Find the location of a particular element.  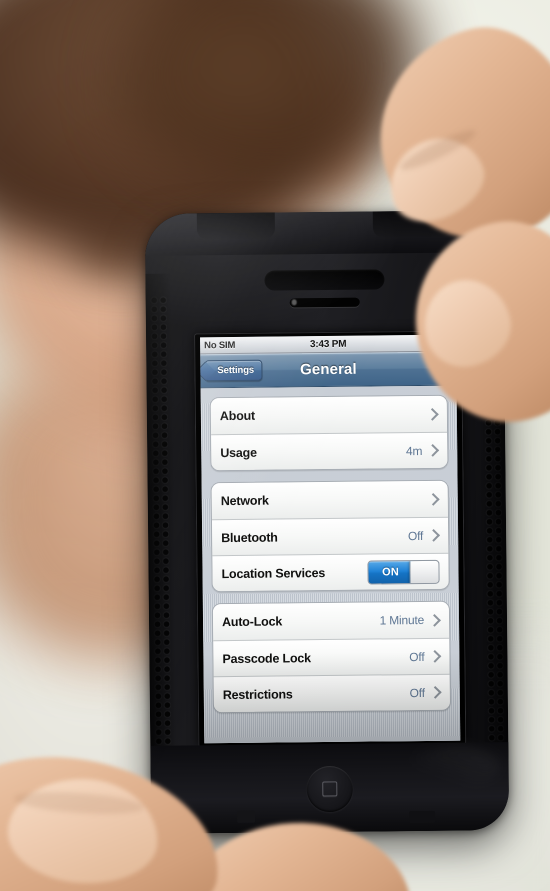

row-restrictions: Restrictions Off is located at coordinates (331, 693).